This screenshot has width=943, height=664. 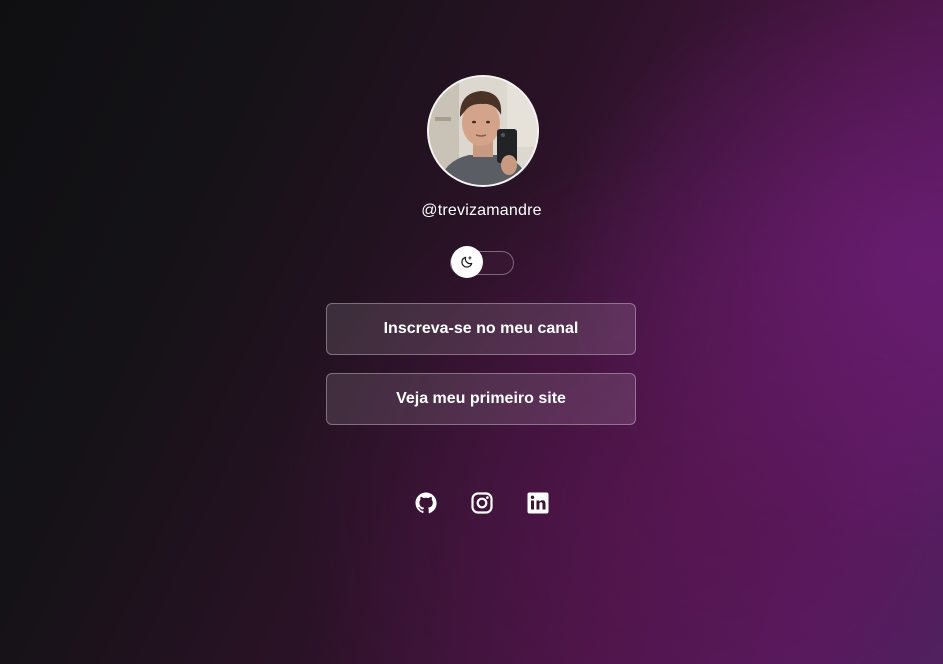 I want to click on avatar-photo, so click(x=483, y=131).